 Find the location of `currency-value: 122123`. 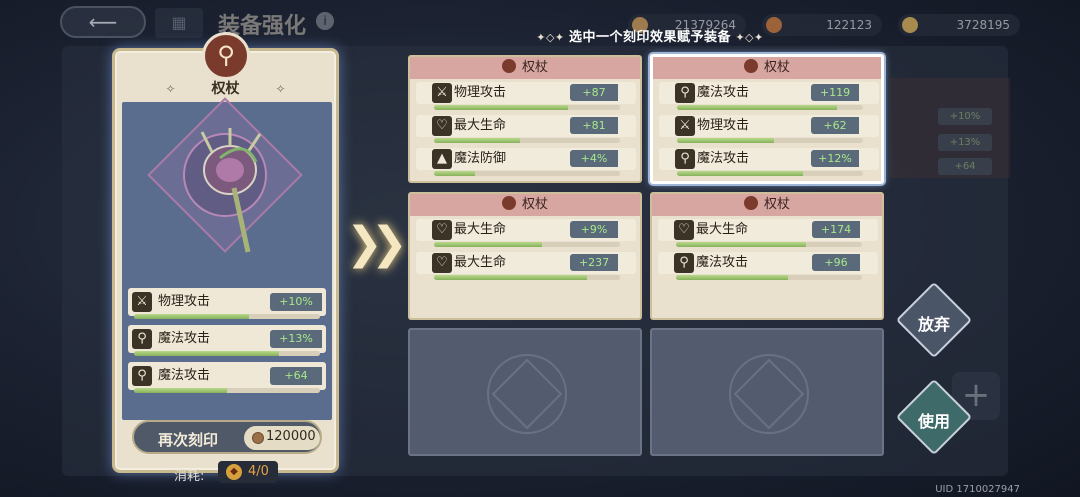

currency-value: 122123 is located at coordinates (849, 25).